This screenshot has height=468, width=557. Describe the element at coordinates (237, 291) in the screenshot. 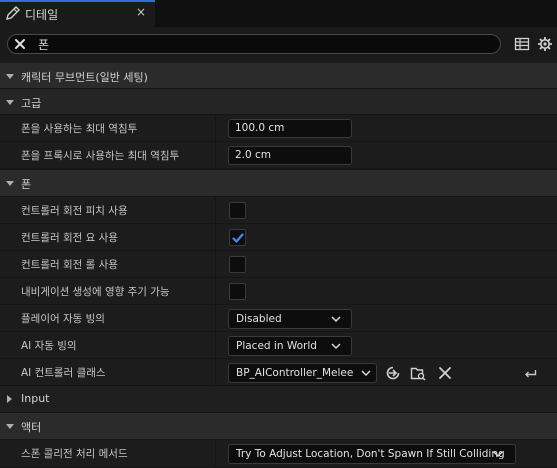

I see `nav-affect-checkbox` at that location.